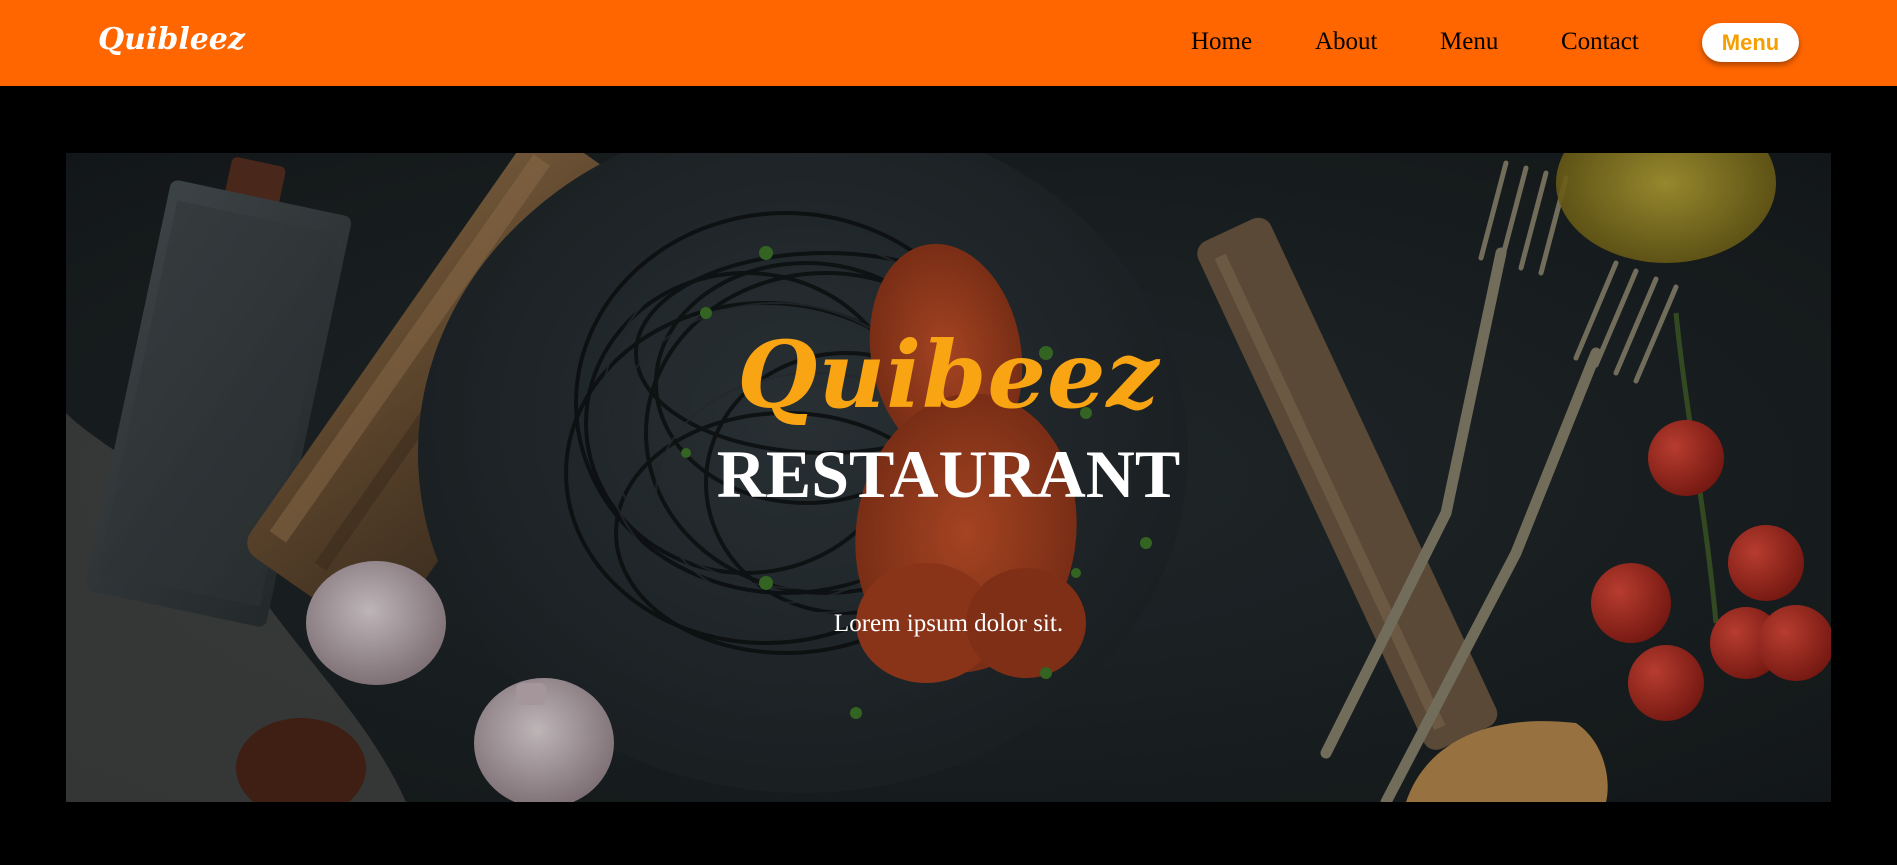  I want to click on nav-link-home: Home, so click(1221, 42).